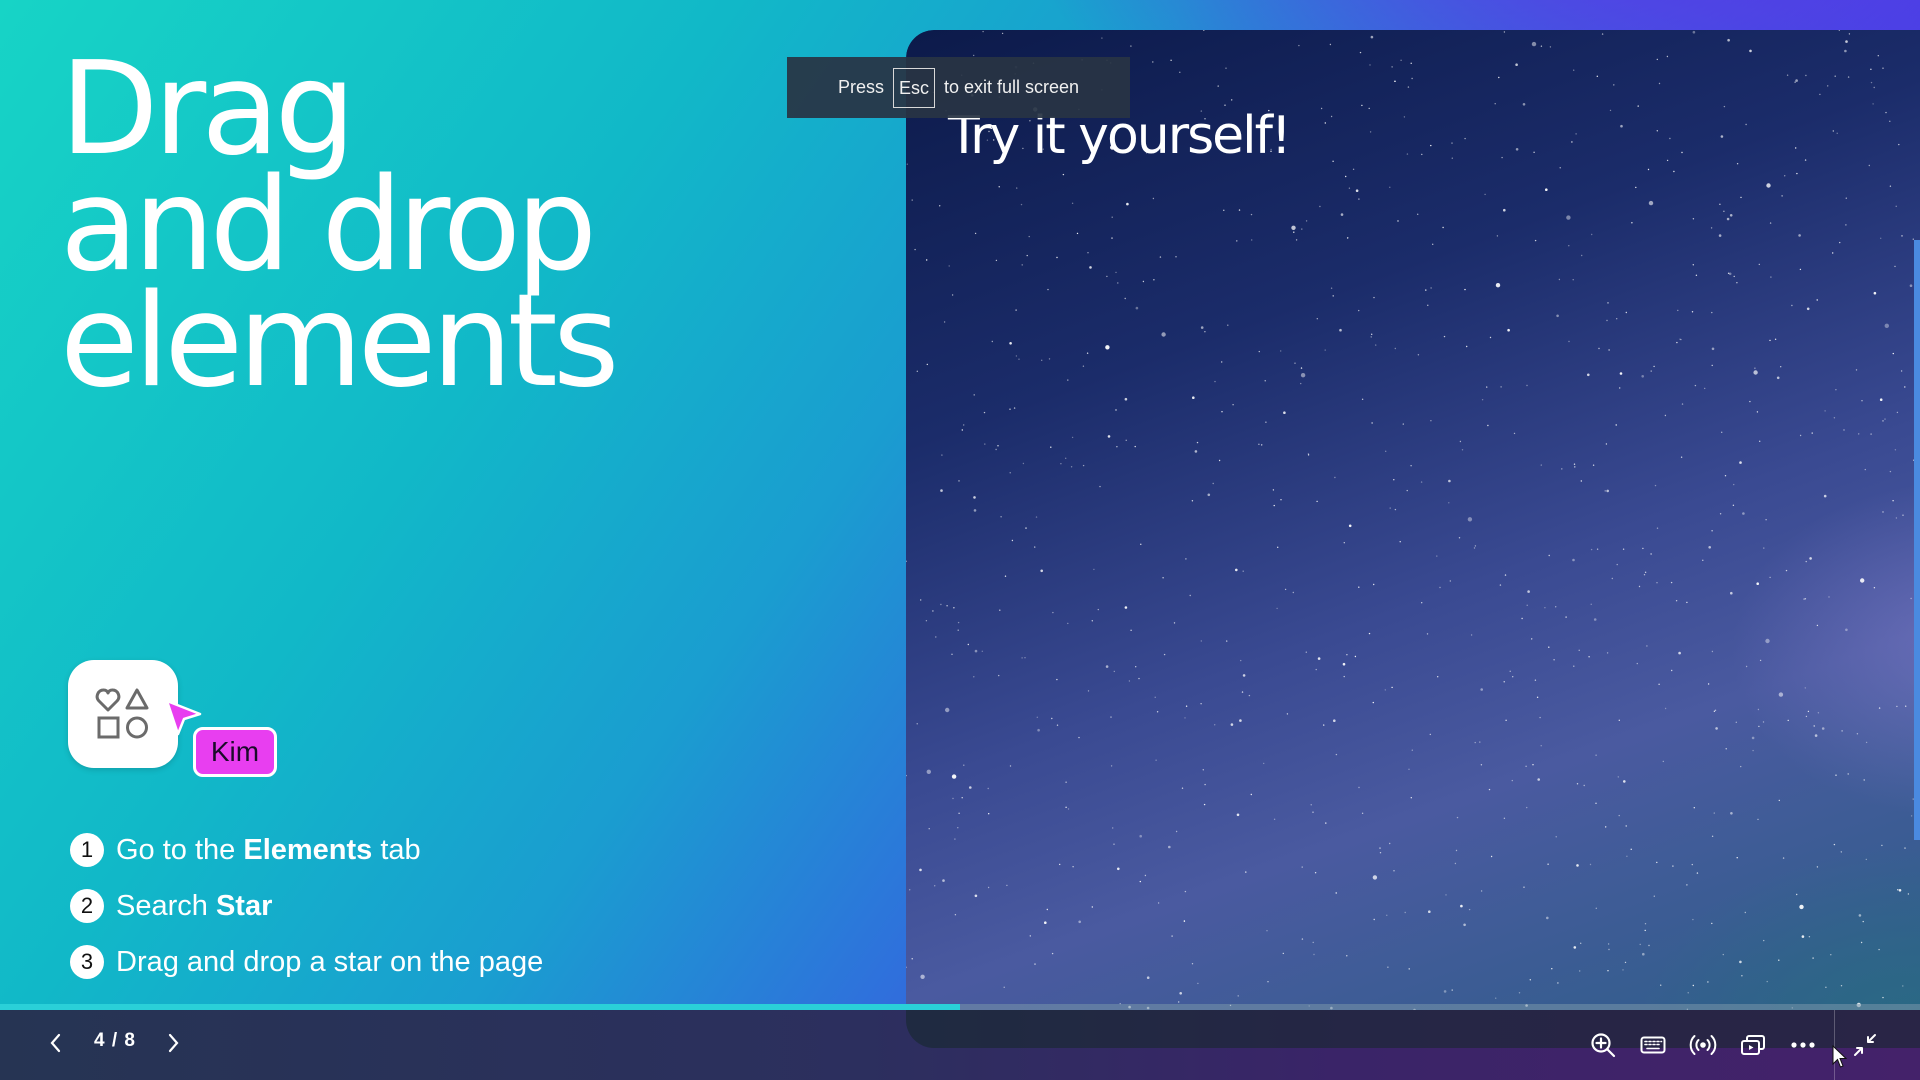 The height and width of the screenshot is (1080, 1920). What do you see at coordinates (1703, 1045) in the screenshot?
I see `live-broadcast-button` at bounding box center [1703, 1045].